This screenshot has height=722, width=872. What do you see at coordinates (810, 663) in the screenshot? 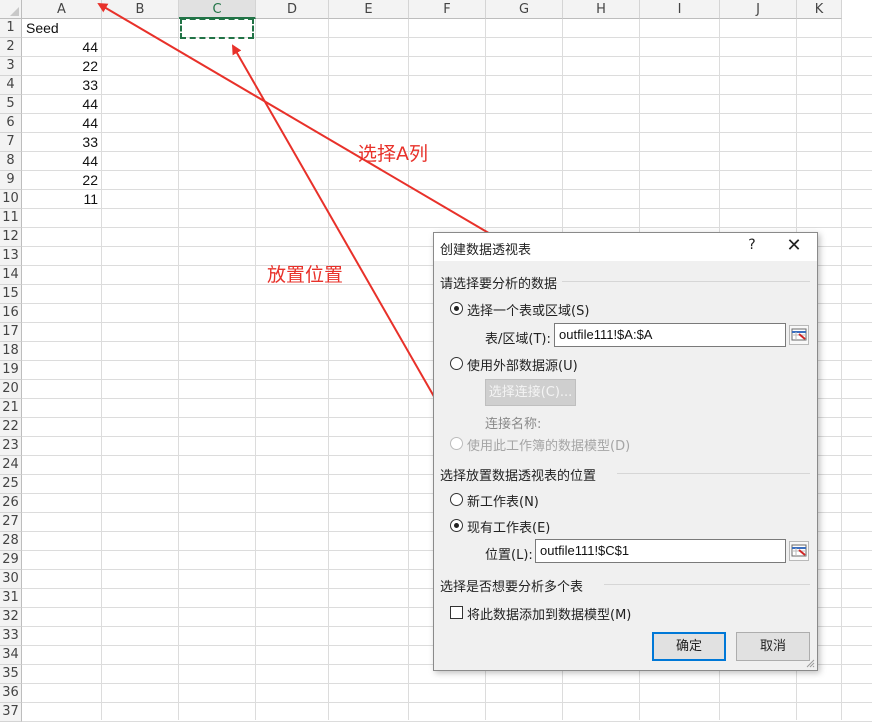
I see `resize-grip-icon` at bounding box center [810, 663].